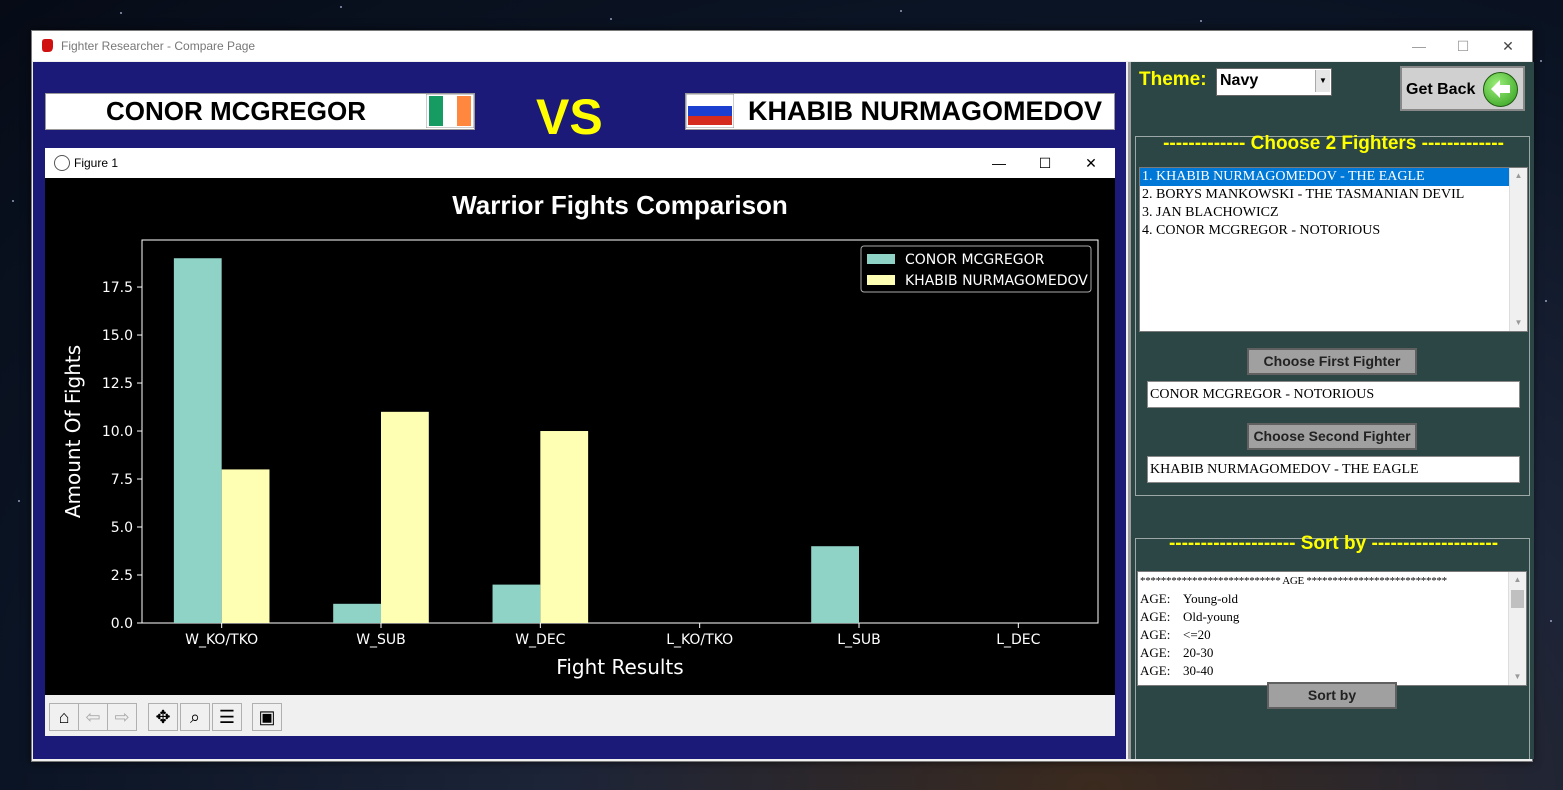  I want to click on fighter-left-box: CONOR MCGREGOR, so click(260, 111).